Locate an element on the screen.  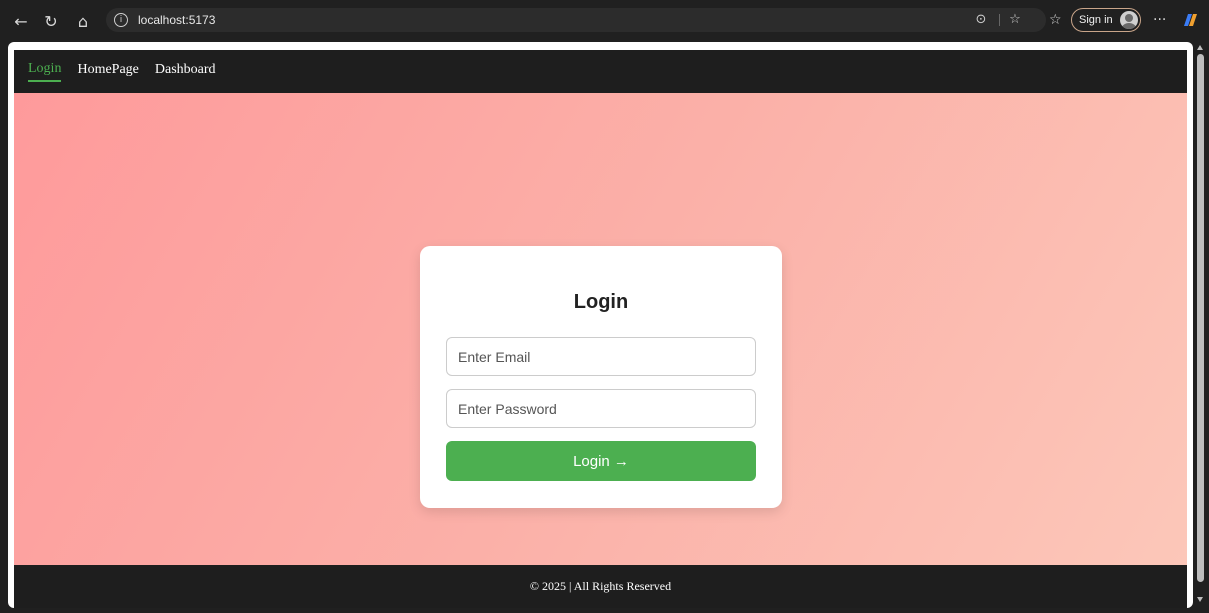
home-icon: ⌂ is located at coordinates (83, 21).